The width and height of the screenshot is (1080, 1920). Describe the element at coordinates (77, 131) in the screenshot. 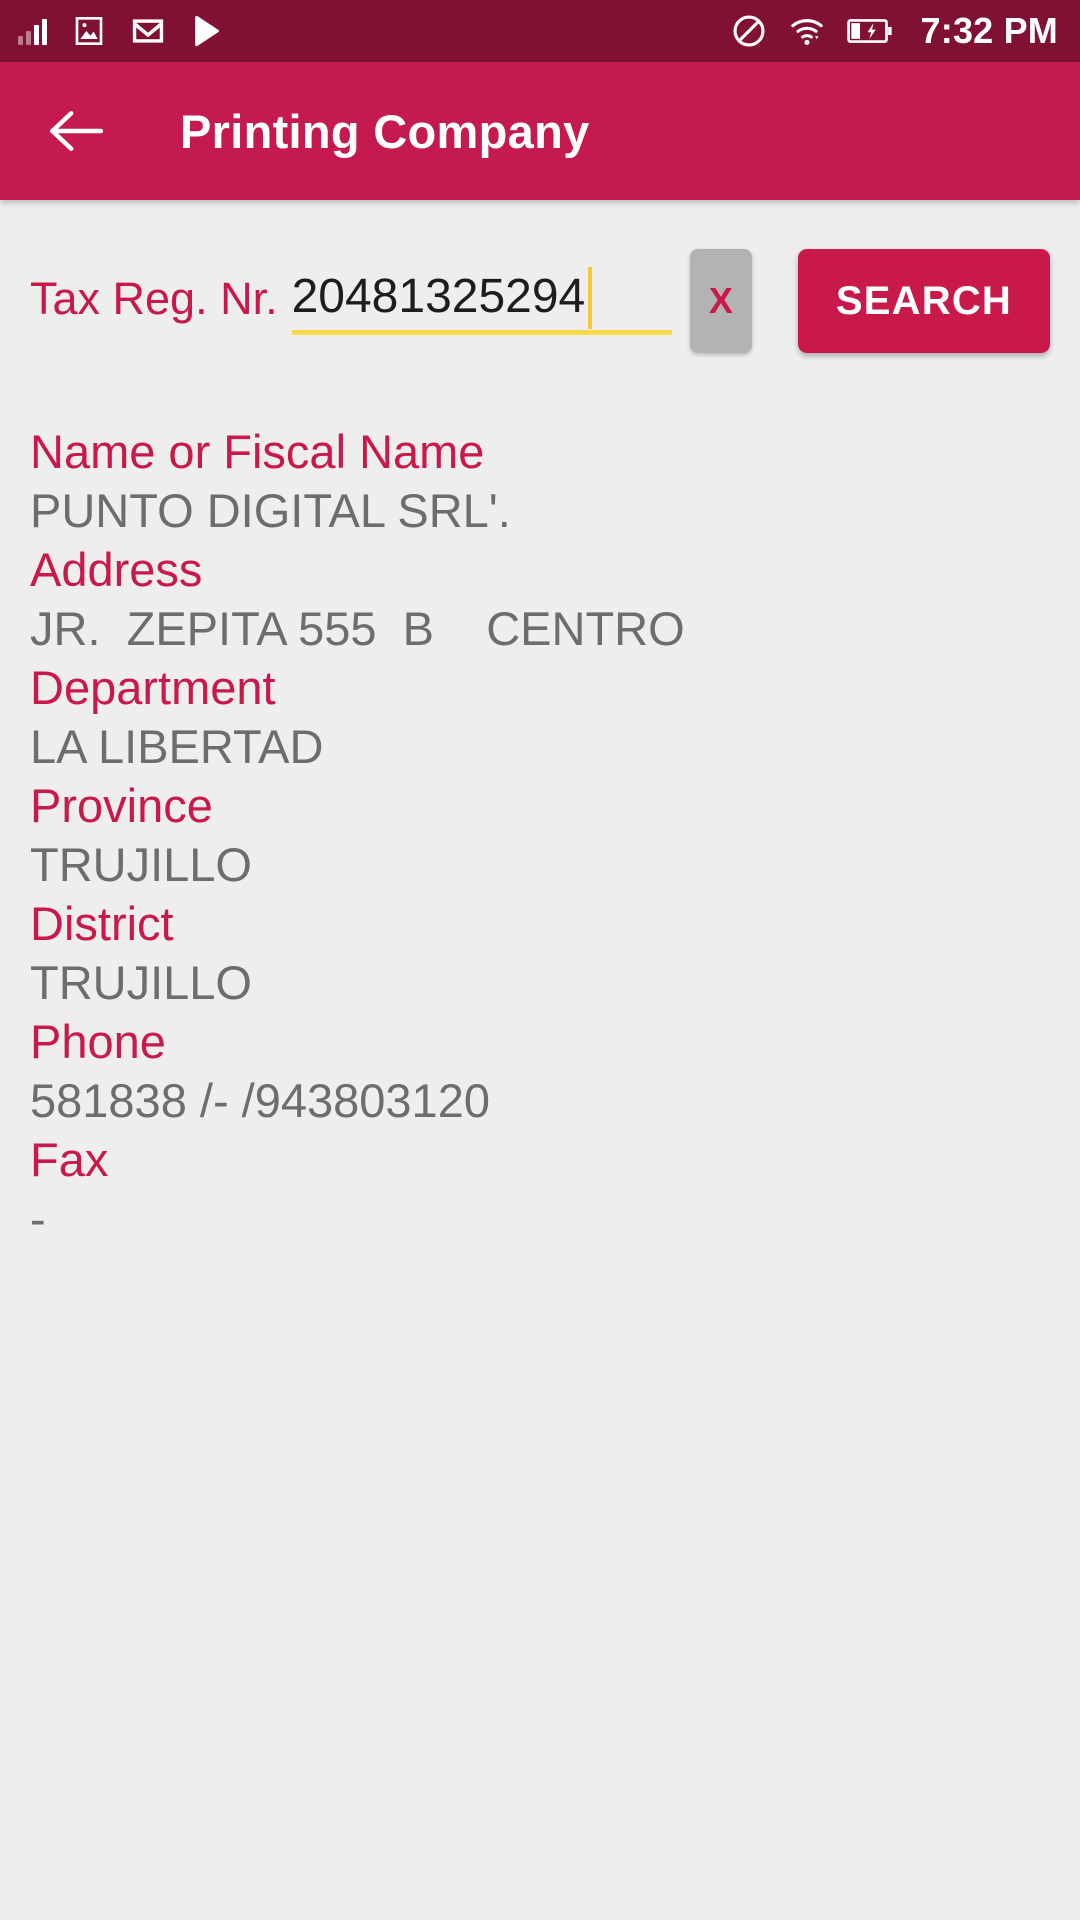

I see `back-arrow-icon` at that location.